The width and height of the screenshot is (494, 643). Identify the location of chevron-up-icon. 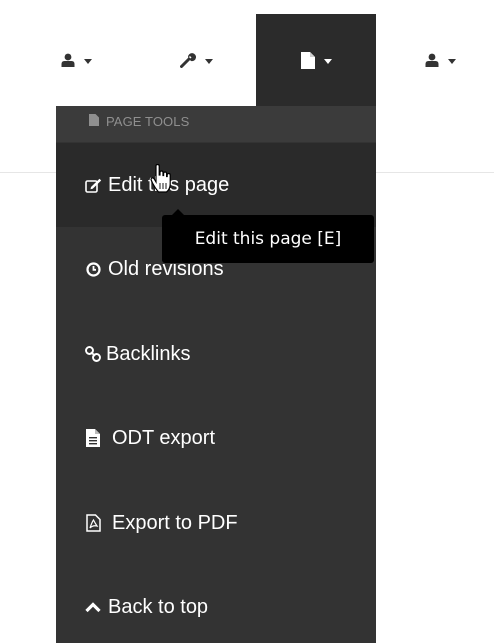
(93, 607).